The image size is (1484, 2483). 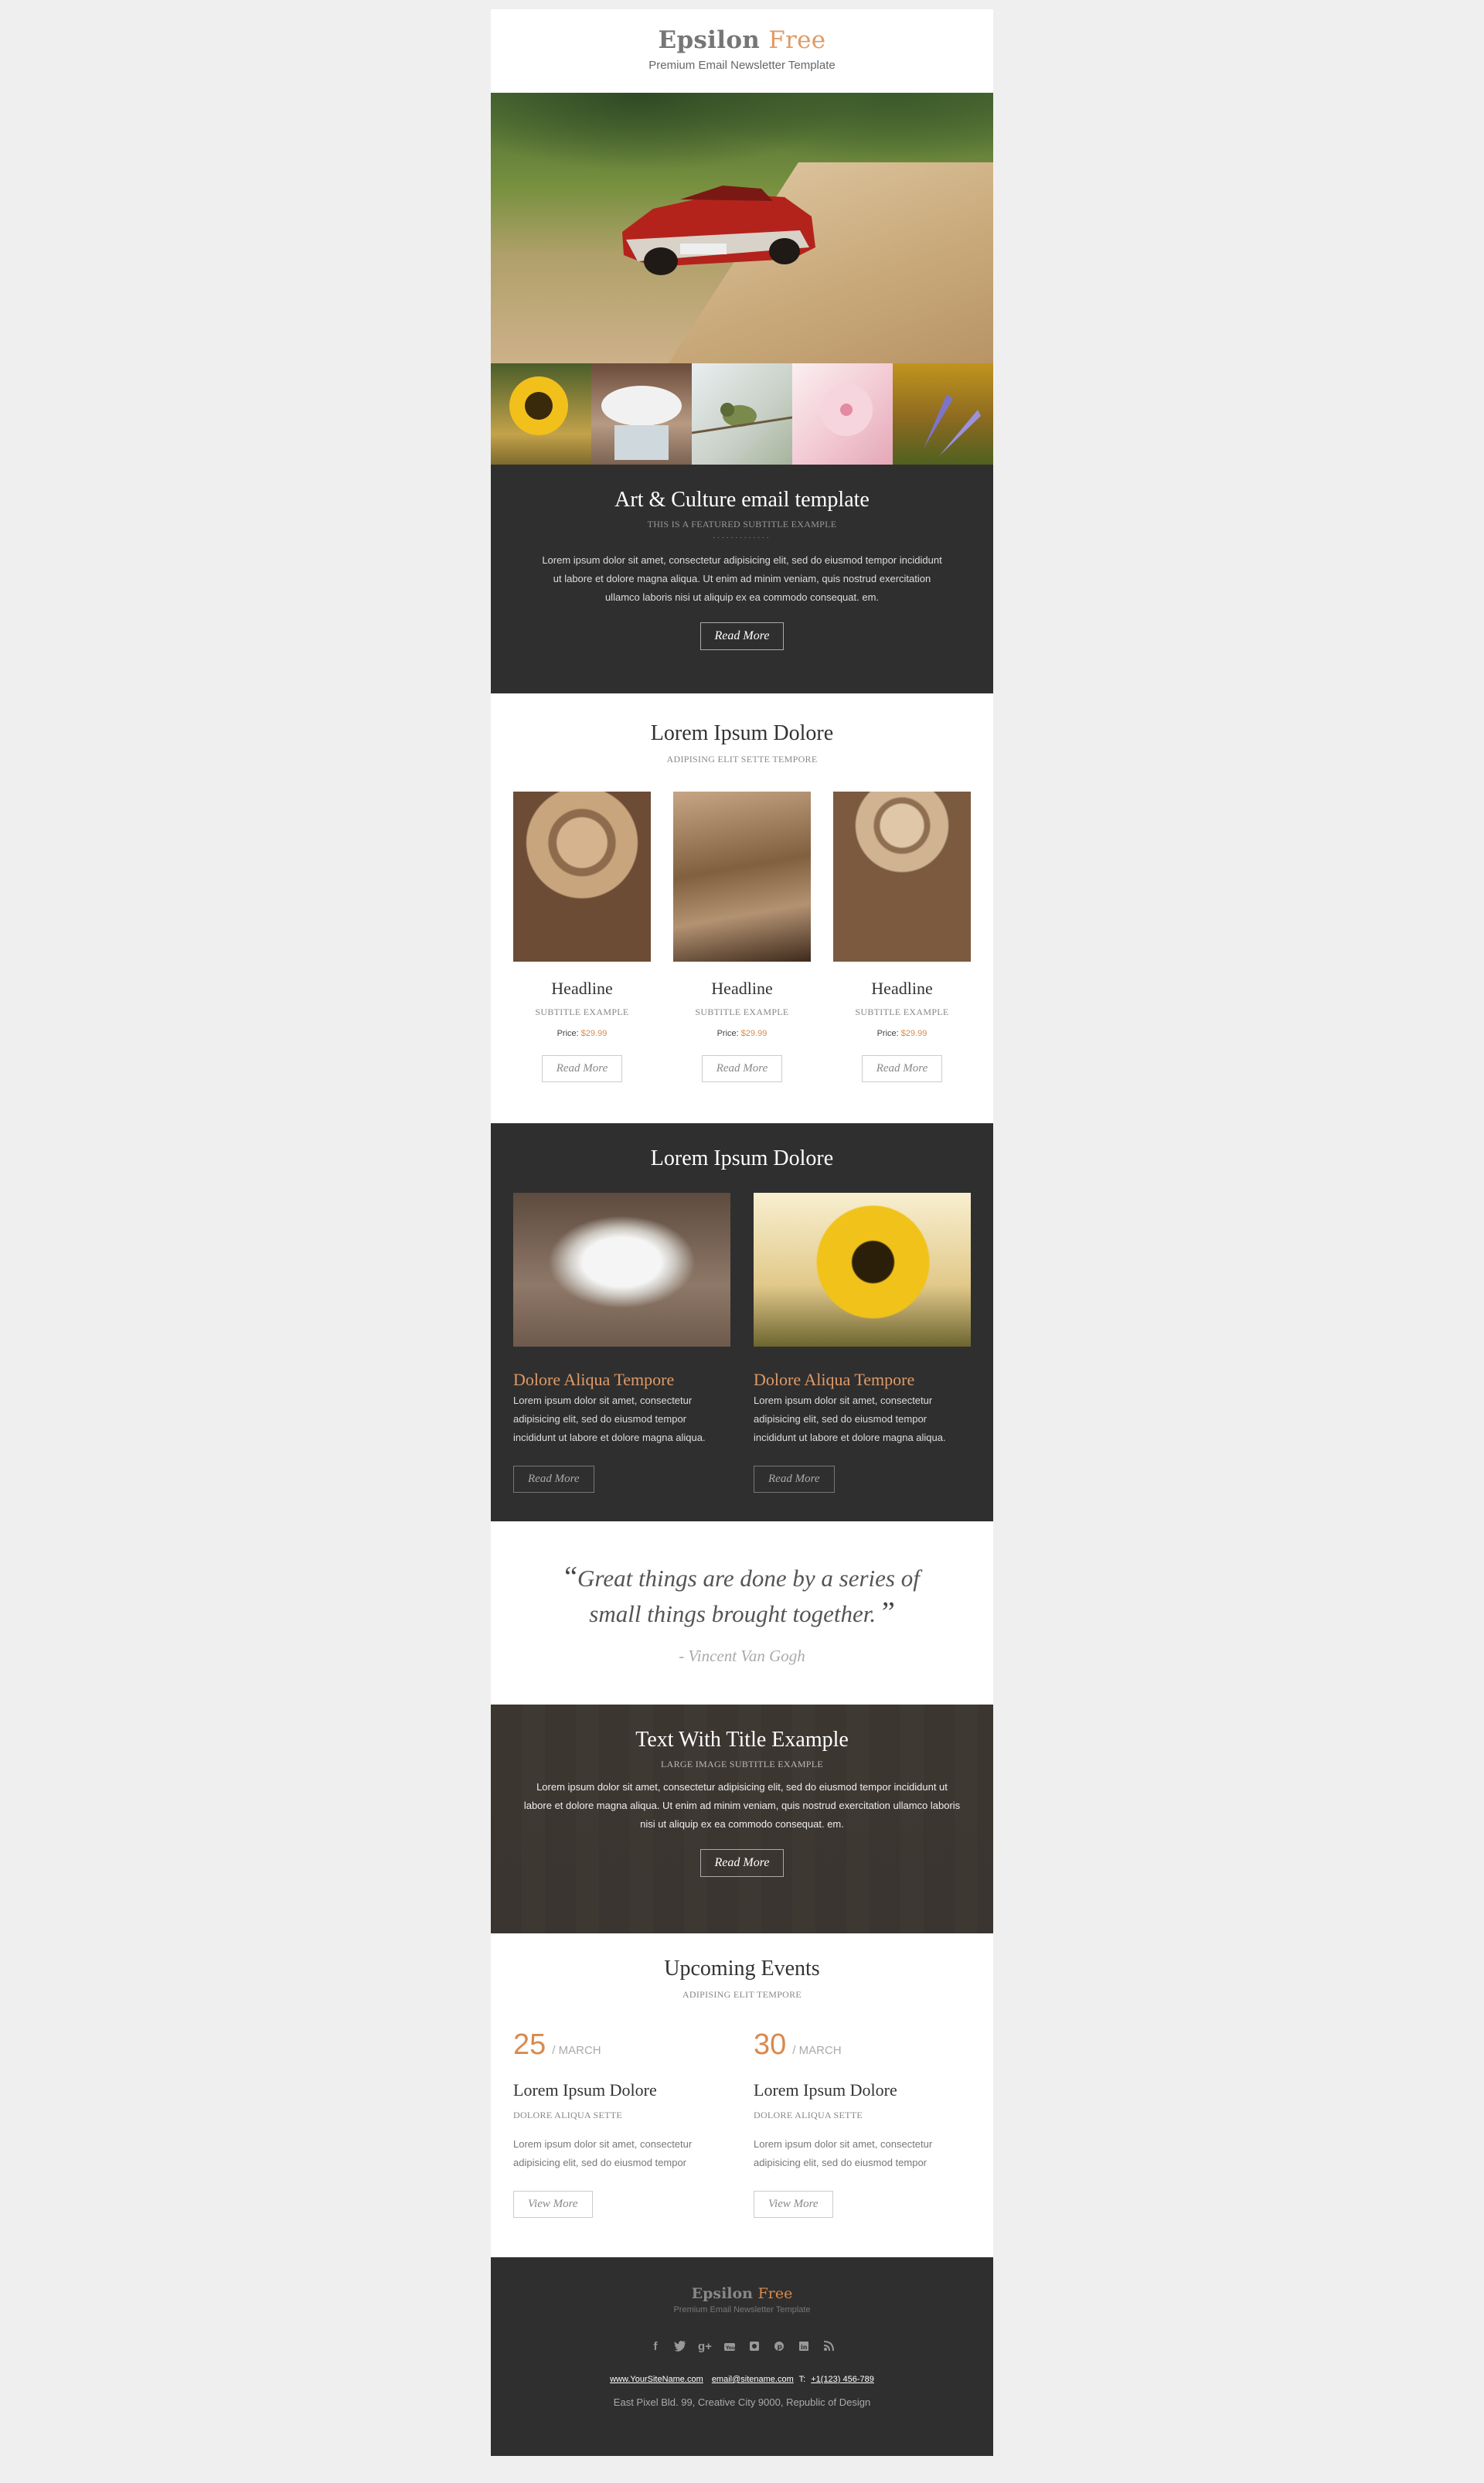 I want to click on pinterest-icon: p, so click(x=779, y=2346).